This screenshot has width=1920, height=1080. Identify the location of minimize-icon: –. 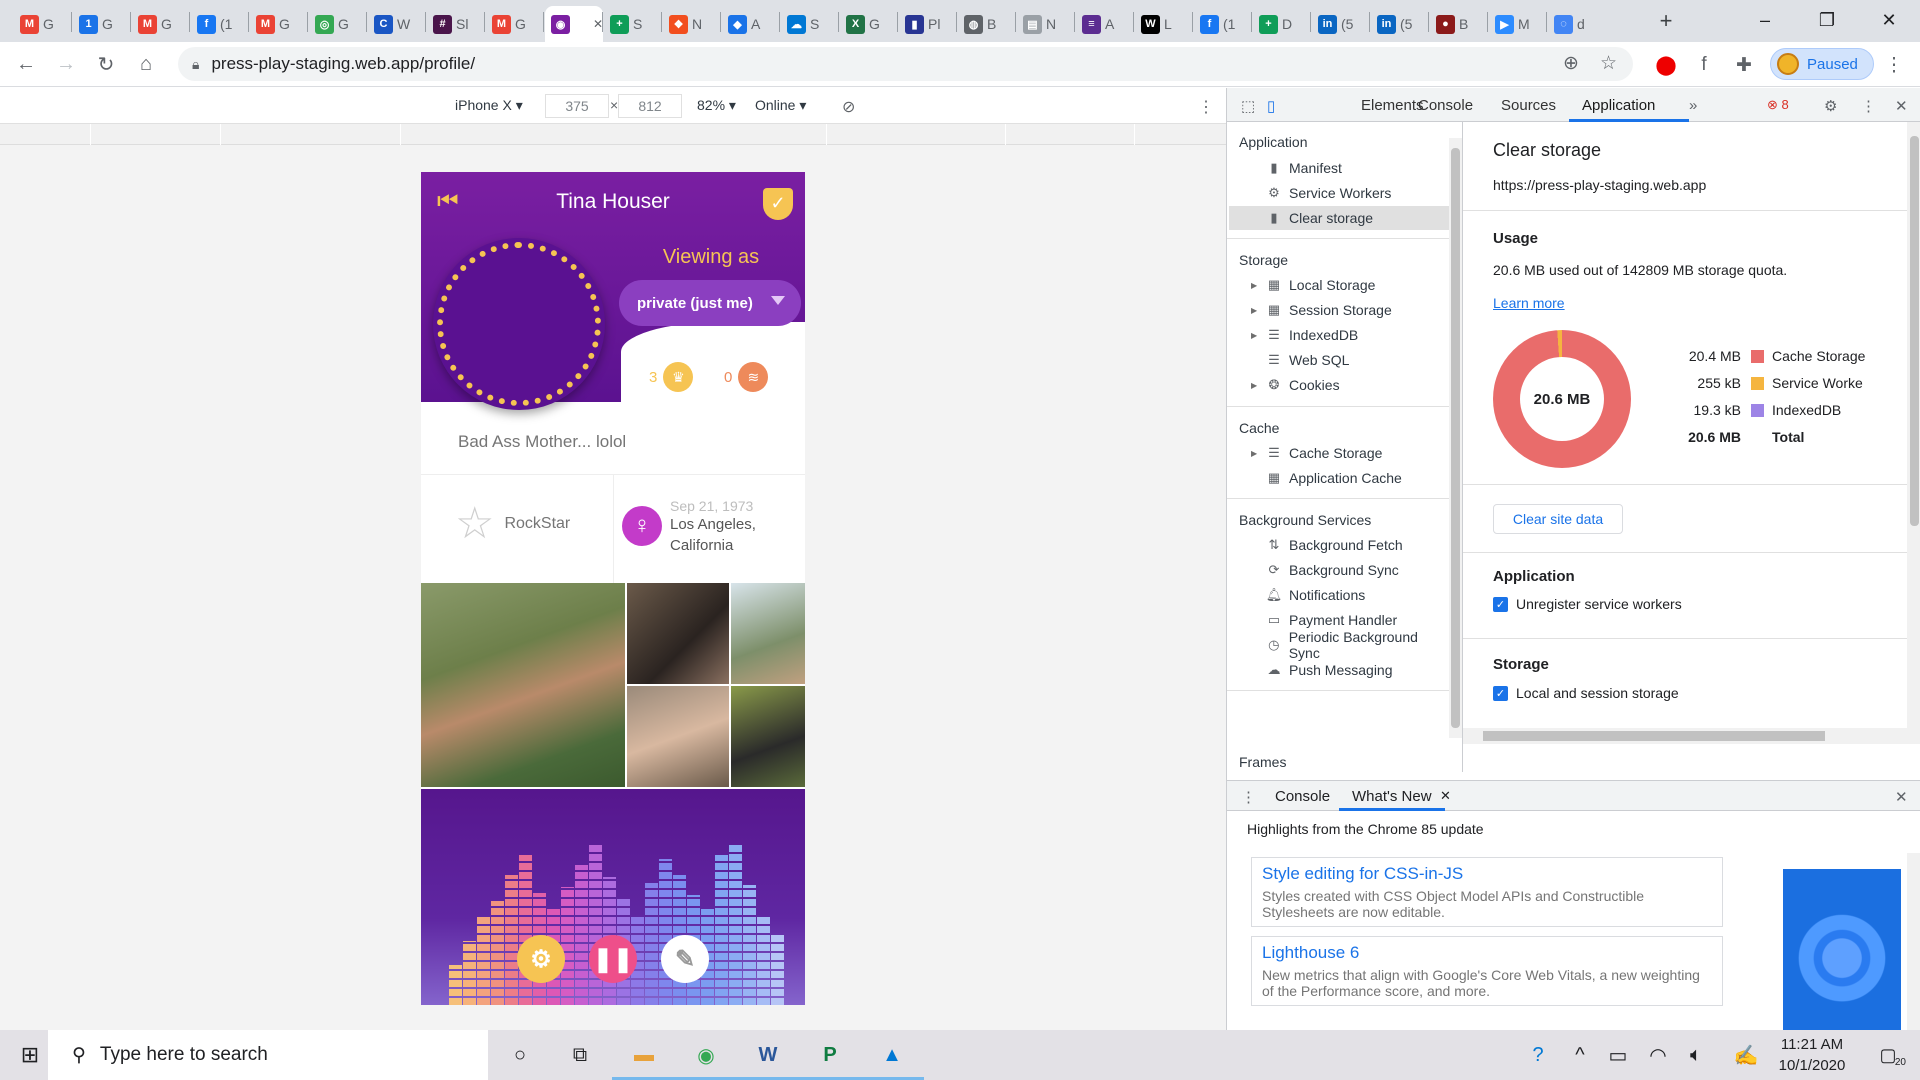
(1765, 20).